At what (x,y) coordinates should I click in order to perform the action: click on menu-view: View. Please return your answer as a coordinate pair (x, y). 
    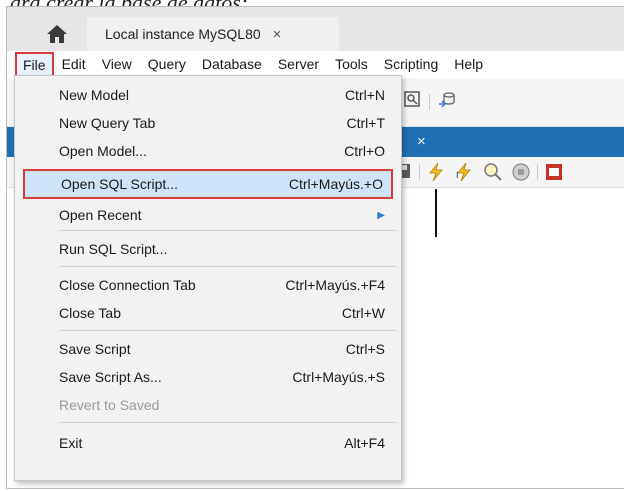
    Looking at the image, I should click on (117, 64).